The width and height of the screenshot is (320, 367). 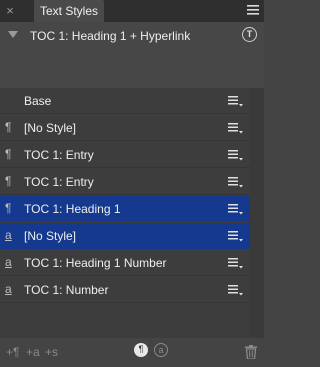 I want to click on add-character-style-button: +a, so click(x=33, y=353).